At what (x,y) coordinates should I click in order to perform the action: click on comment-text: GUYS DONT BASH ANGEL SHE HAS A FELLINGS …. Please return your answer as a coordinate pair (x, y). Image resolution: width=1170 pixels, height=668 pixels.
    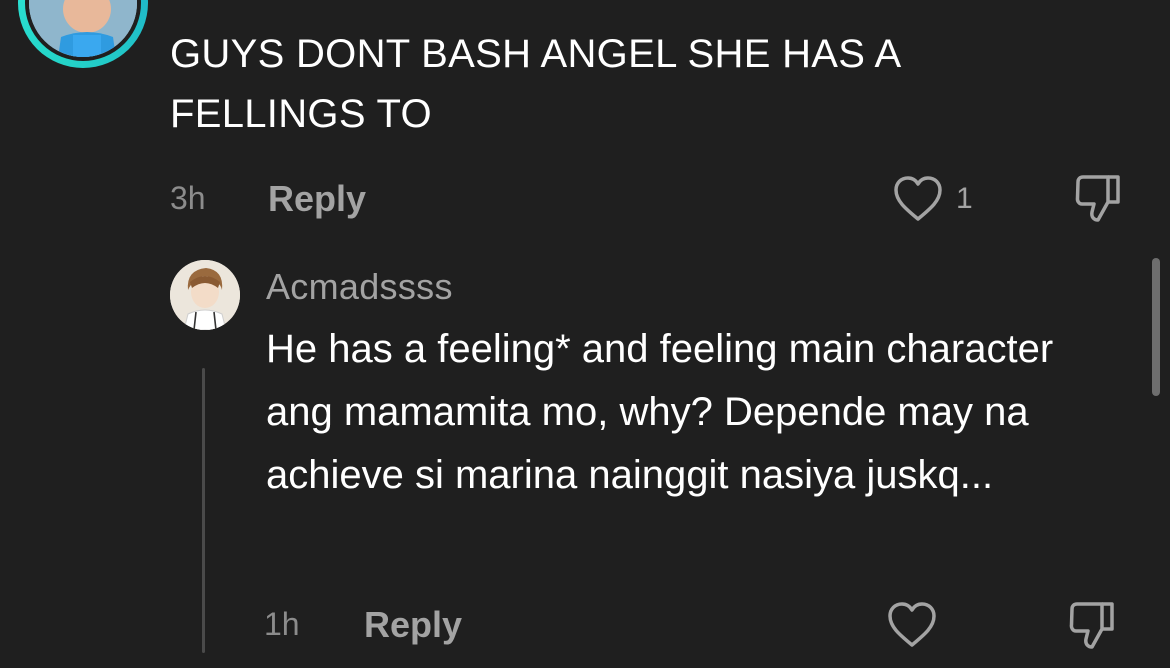
    Looking at the image, I should click on (535, 84).